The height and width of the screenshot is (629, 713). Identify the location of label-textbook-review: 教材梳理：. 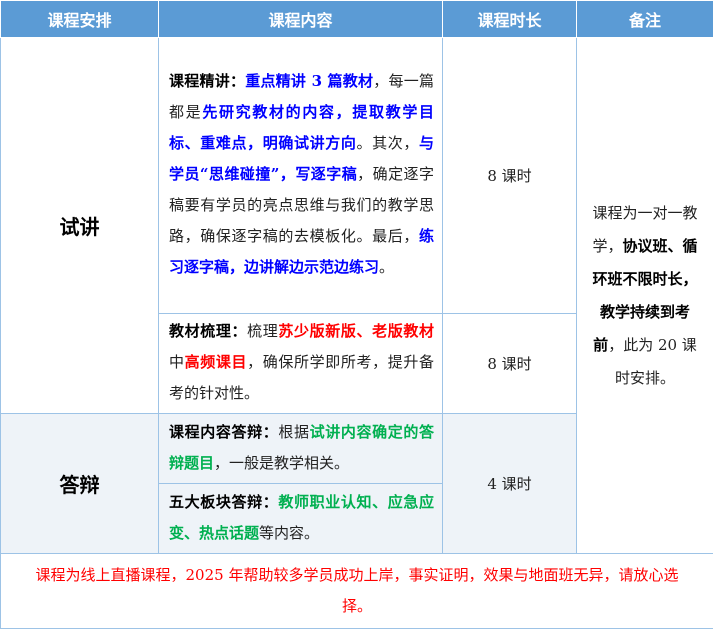
(208, 331).